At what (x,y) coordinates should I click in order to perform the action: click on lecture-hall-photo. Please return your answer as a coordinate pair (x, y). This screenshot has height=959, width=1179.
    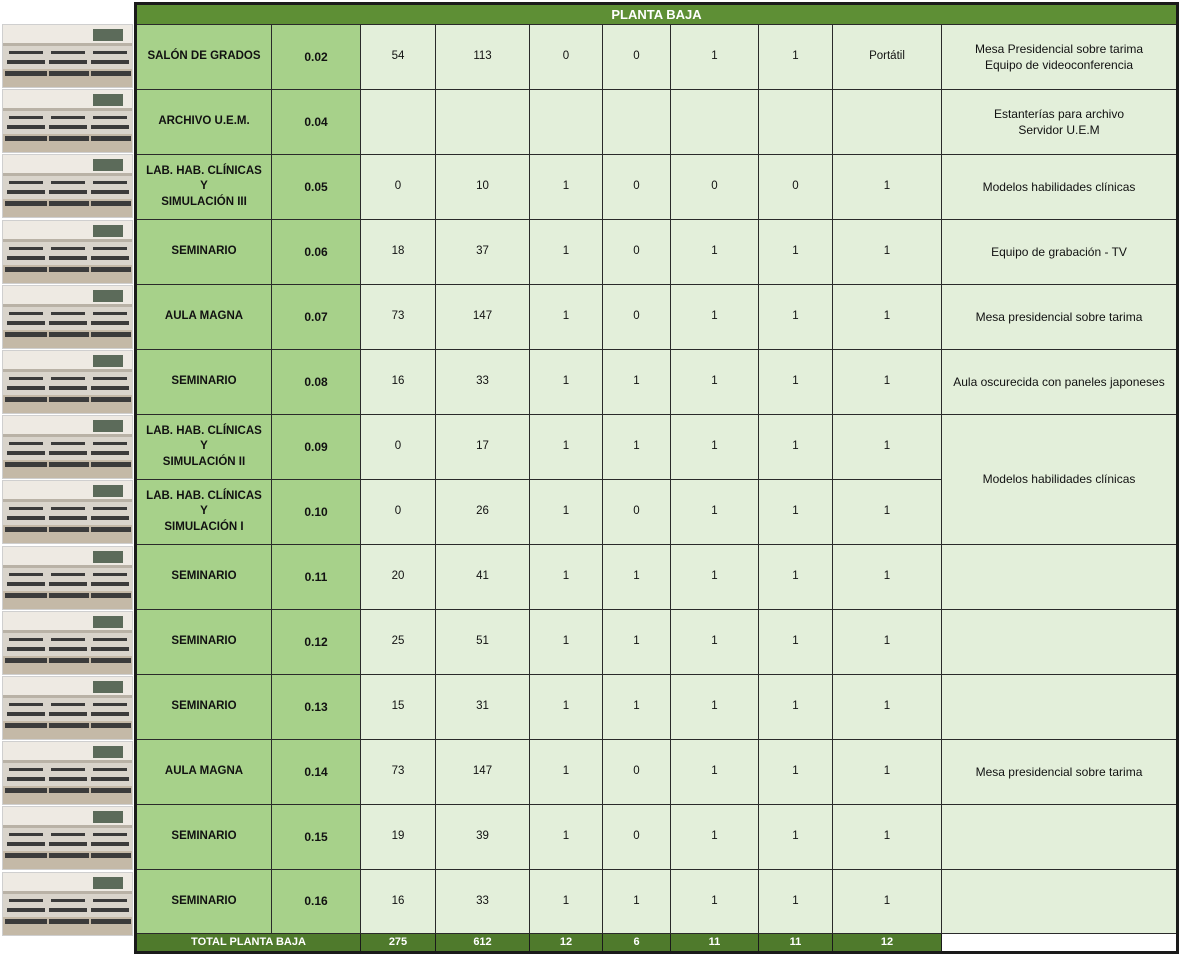
    Looking at the image, I should click on (67, 316).